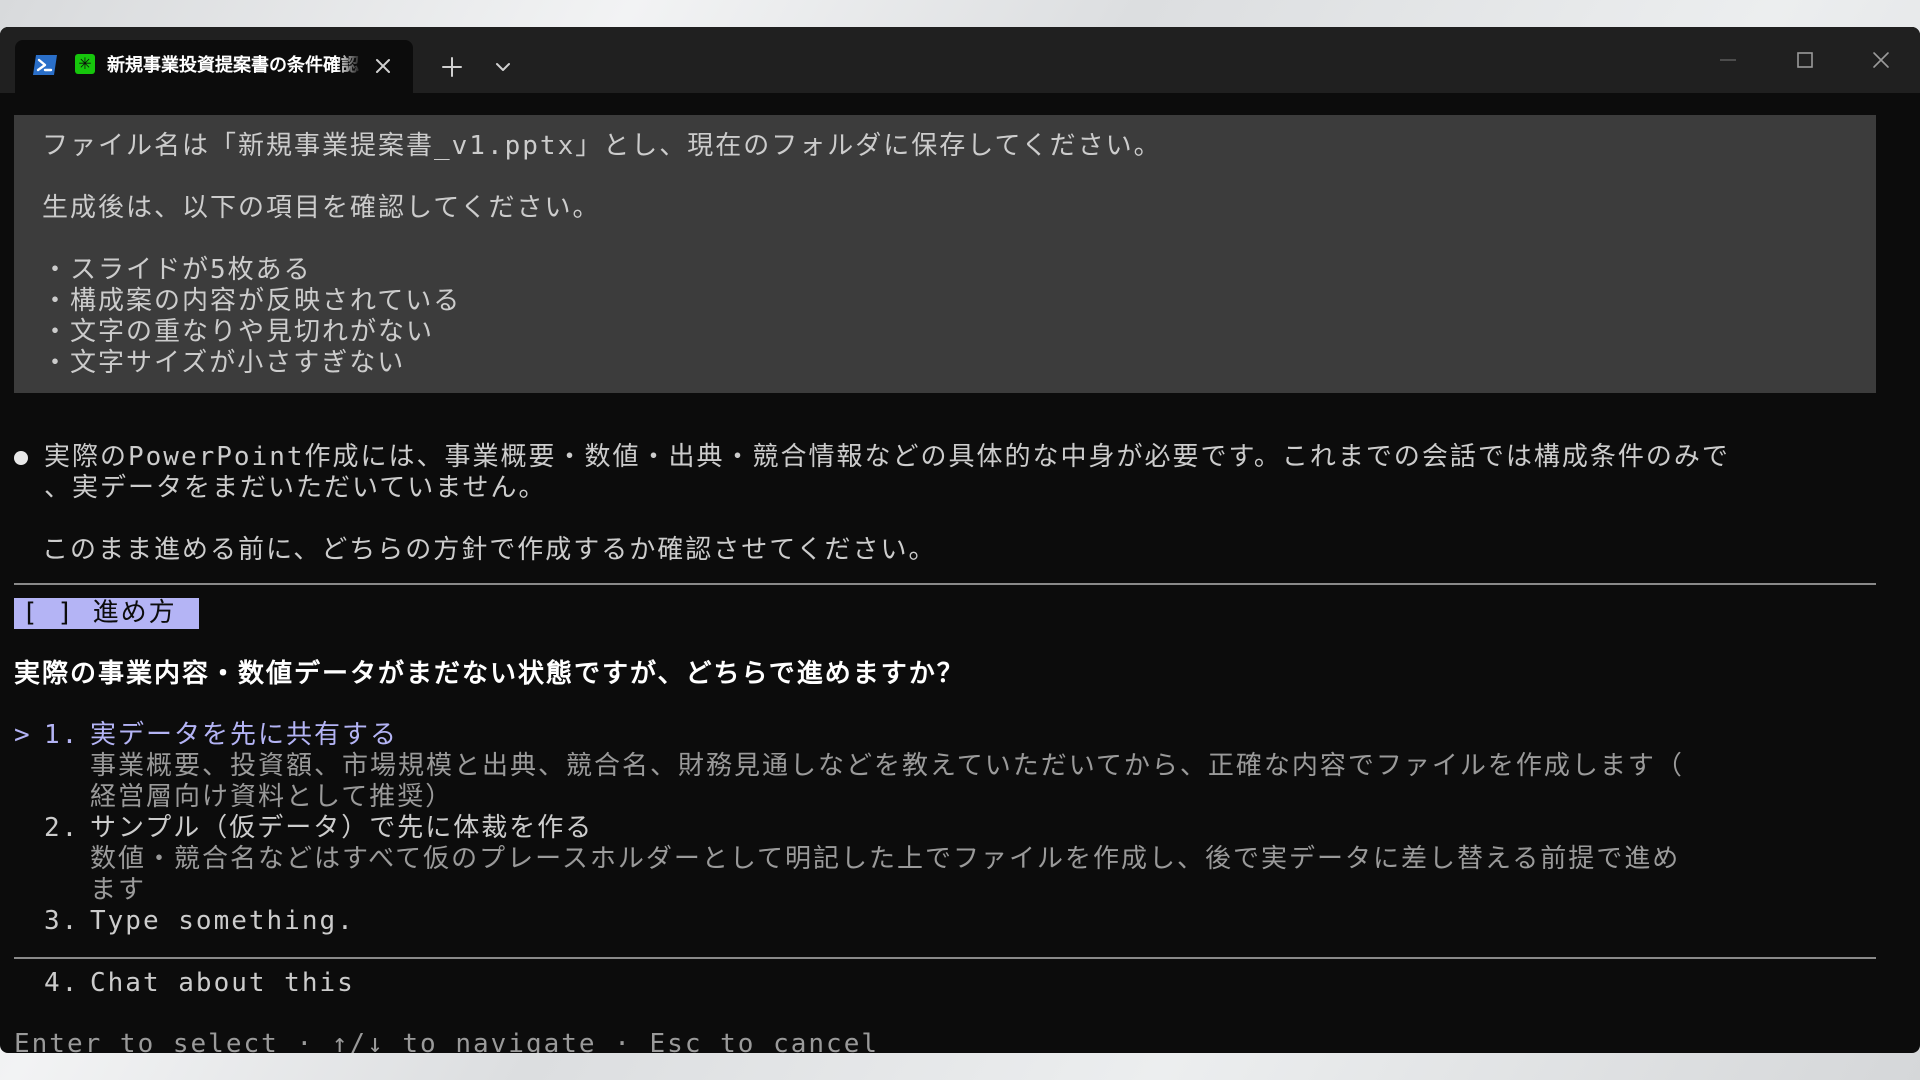  What do you see at coordinates (452, 67) in the screenshot?
I see `new-tab-button` at bounding box center [452, 67].